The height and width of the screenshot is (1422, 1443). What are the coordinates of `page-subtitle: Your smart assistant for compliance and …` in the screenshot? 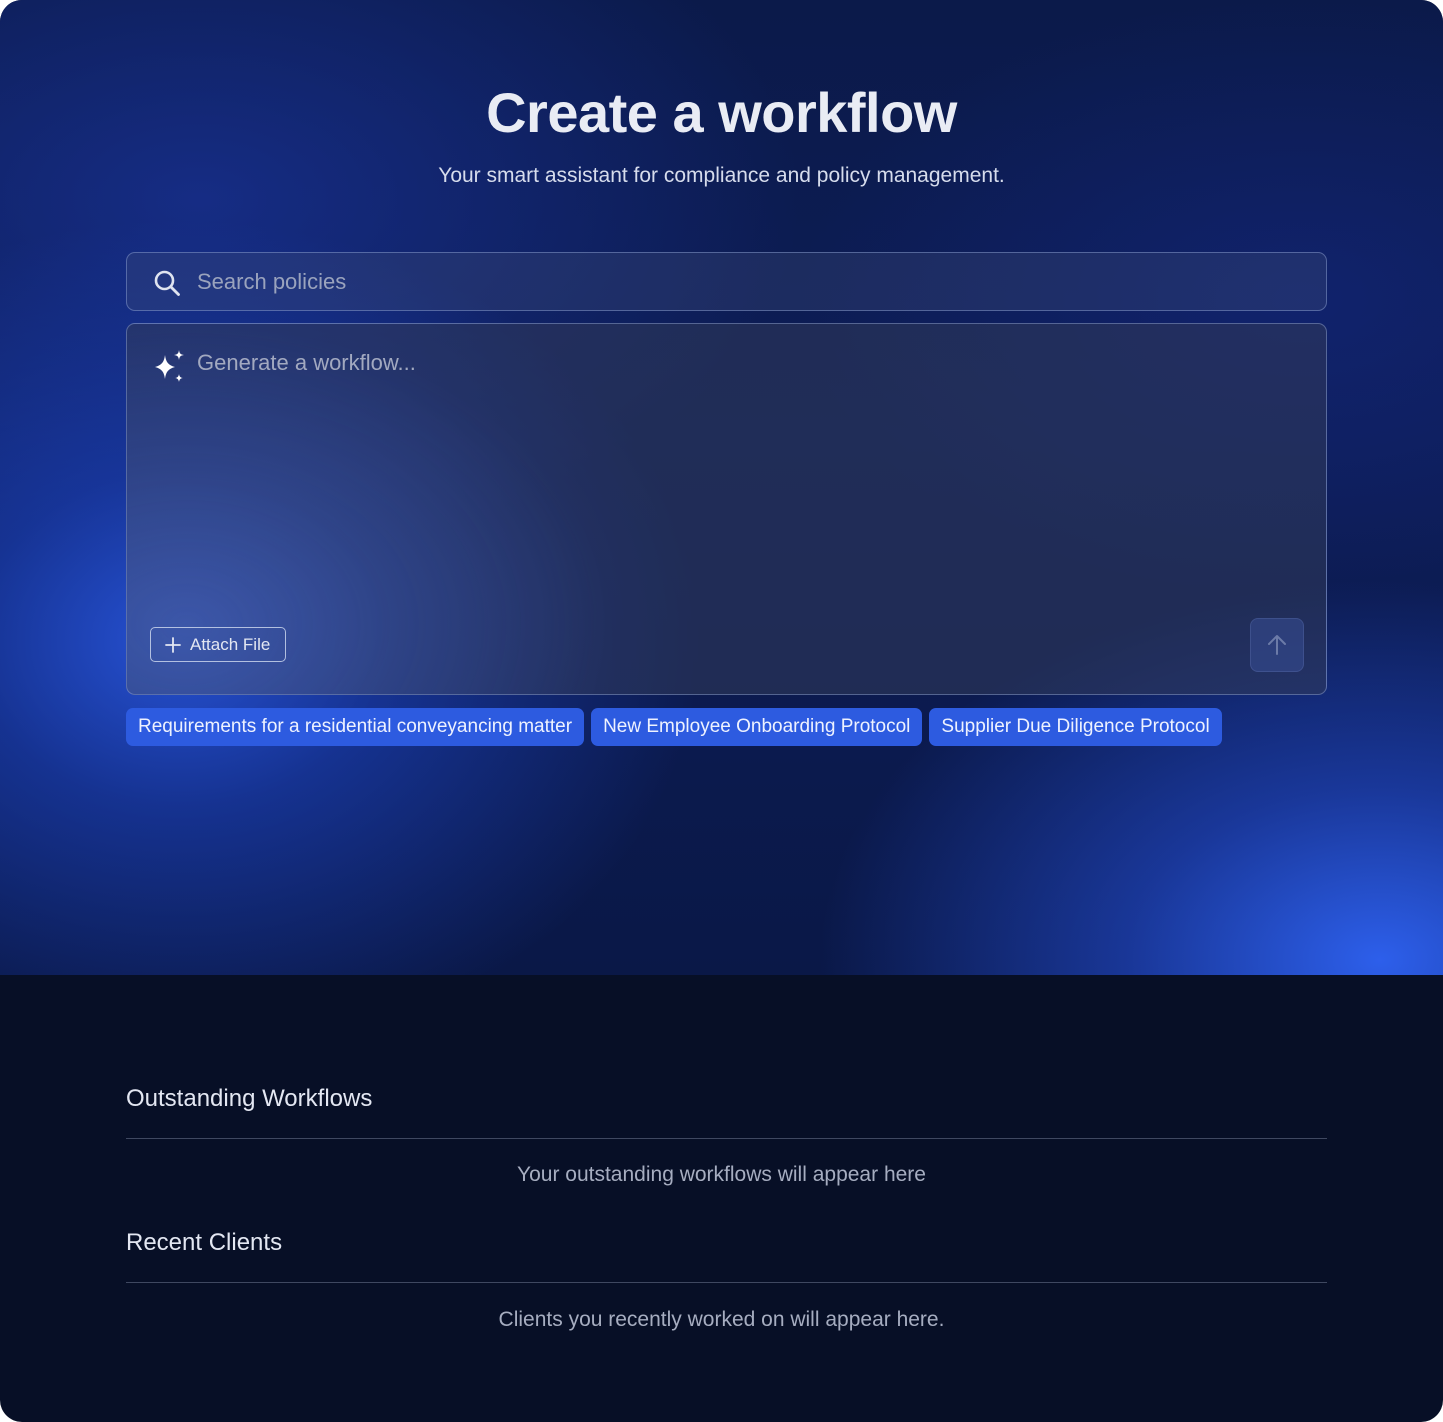 It's located at (721, 175).